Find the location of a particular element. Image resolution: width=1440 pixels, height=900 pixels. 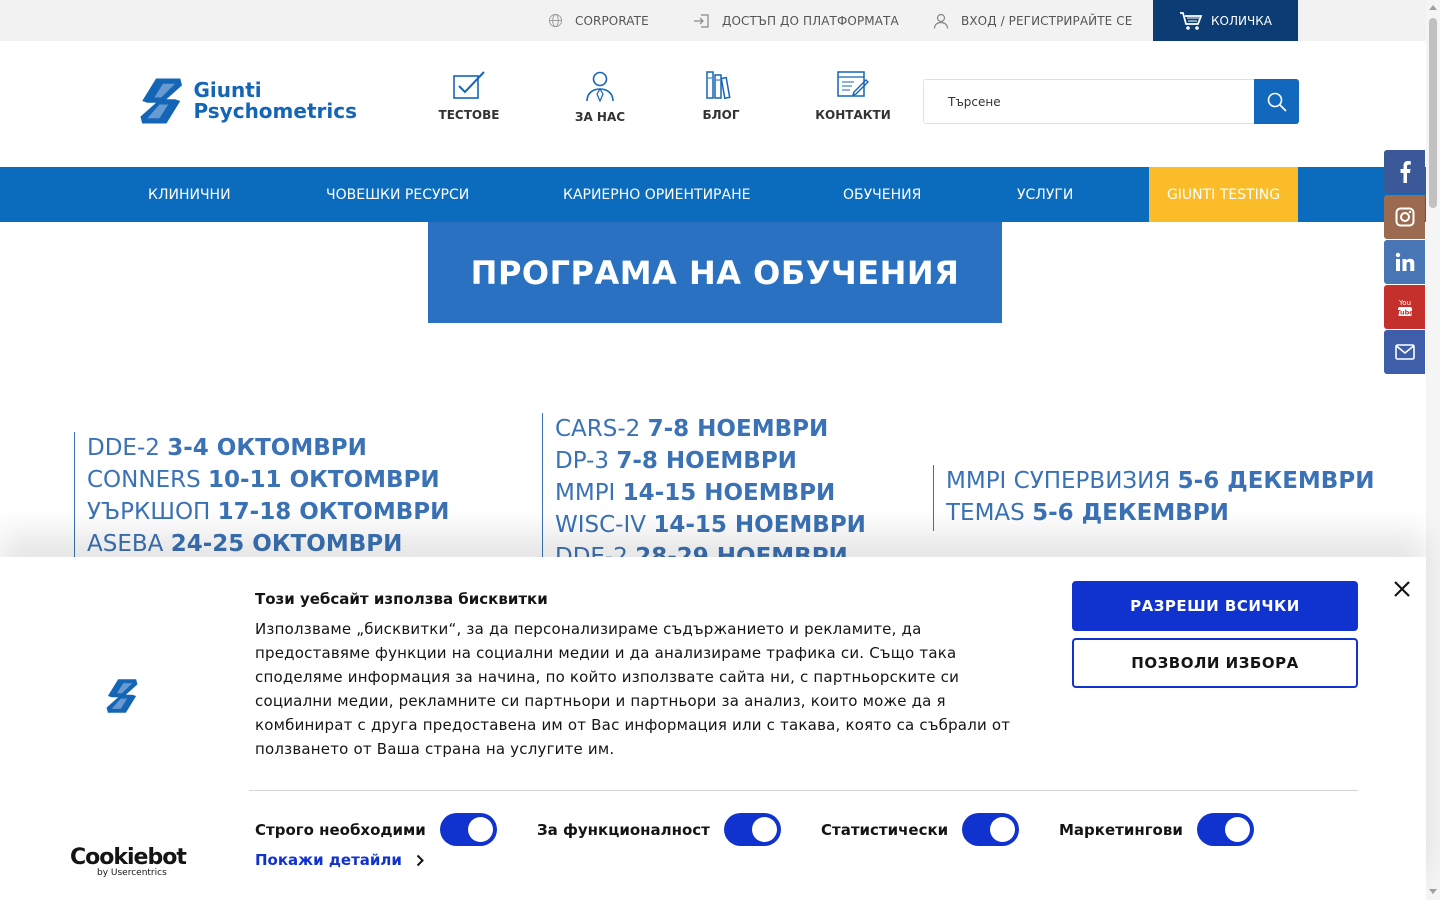

platform-label: ДОСТЪП ДО ПЛАТФОРМАТА is located at coordinates (810, 20).